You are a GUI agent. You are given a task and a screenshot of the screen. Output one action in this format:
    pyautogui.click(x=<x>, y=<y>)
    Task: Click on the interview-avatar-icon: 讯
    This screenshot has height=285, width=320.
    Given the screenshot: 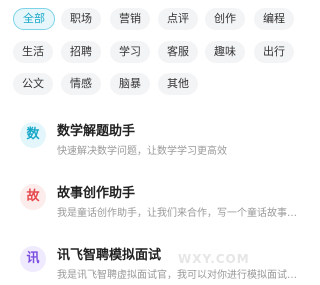 What is the action you would take?
    pyautogui.click(x=33, y=259)
    